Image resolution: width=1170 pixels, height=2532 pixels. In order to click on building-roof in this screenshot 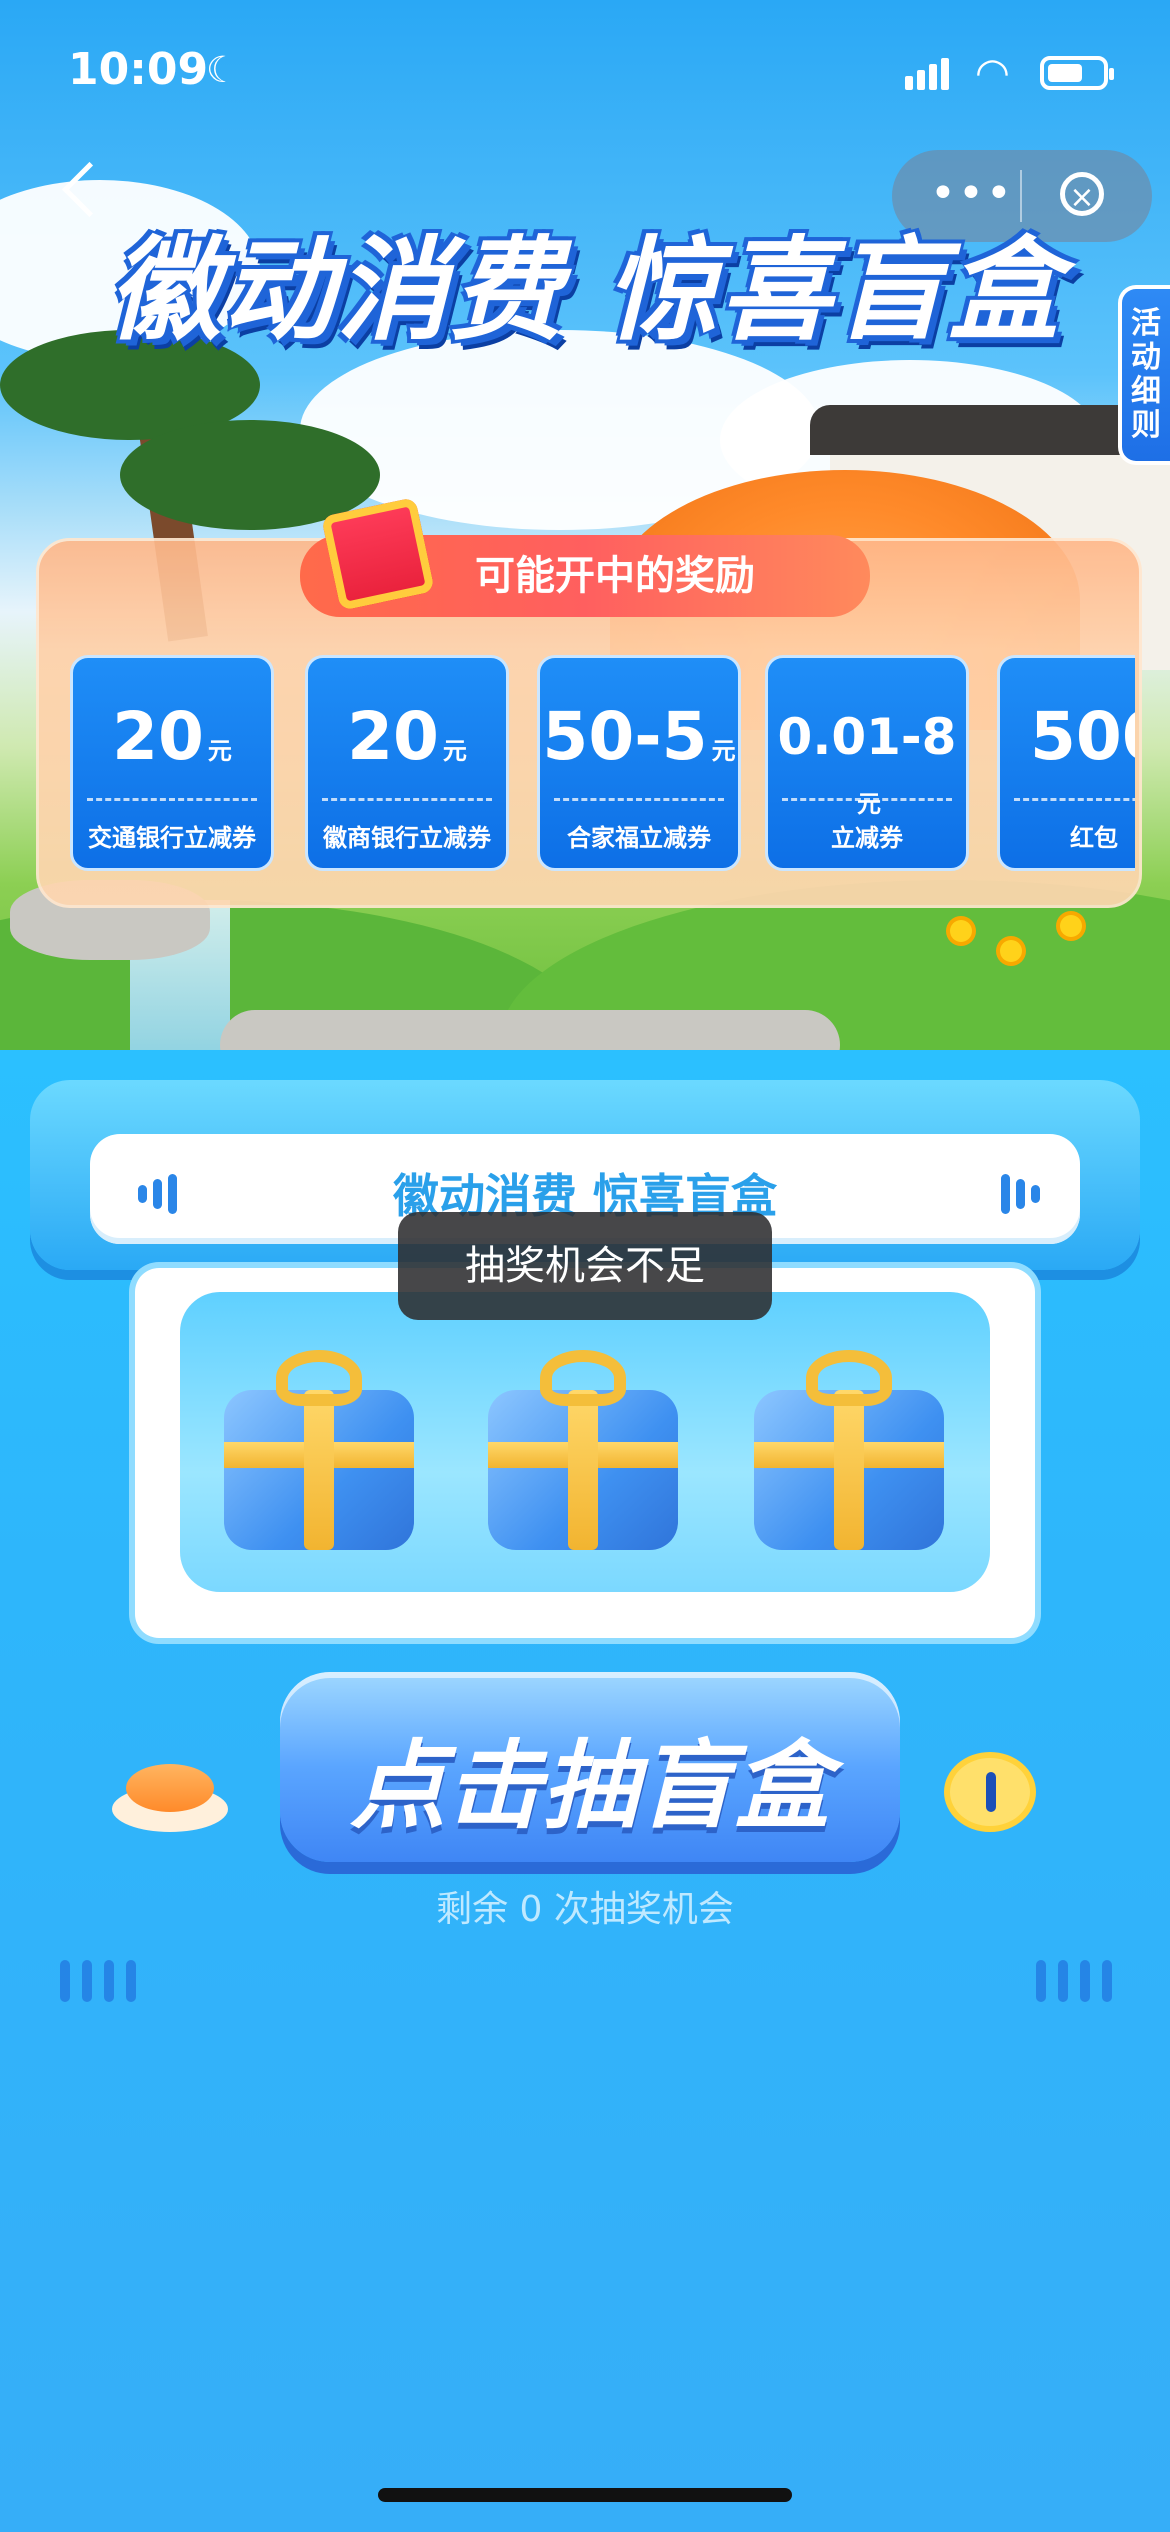, I will do `click(990, 430)`.